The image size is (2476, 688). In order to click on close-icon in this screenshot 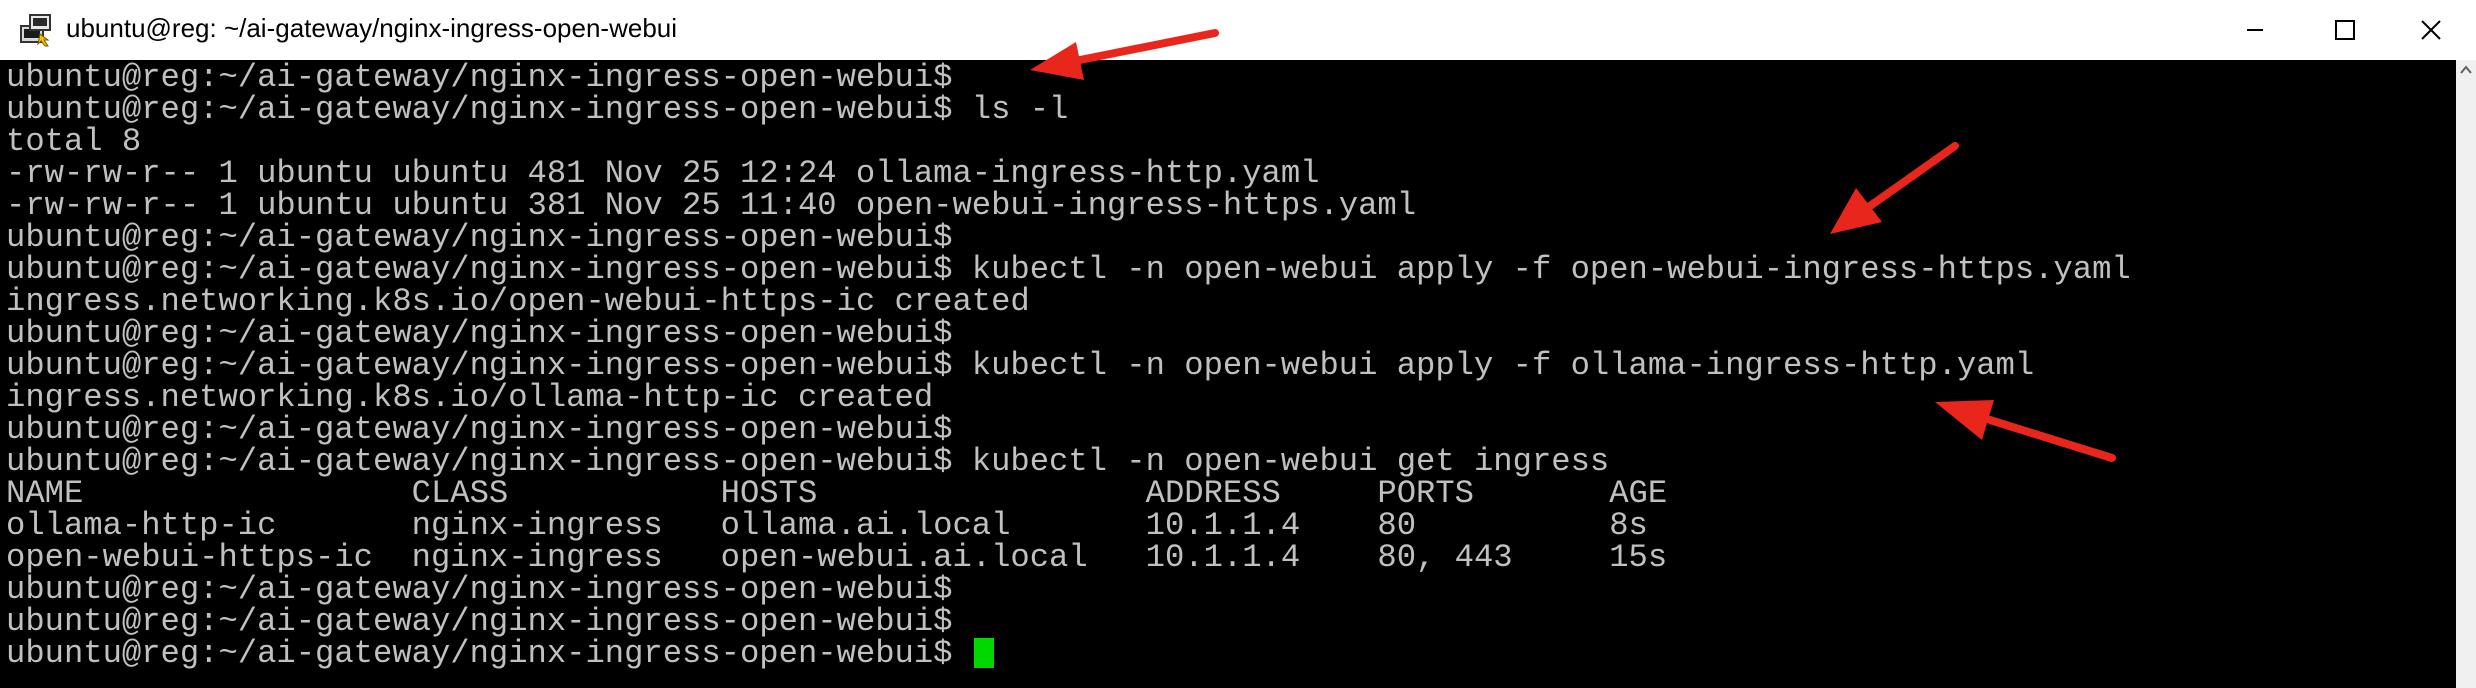, I will do `click(2431, 30)`.